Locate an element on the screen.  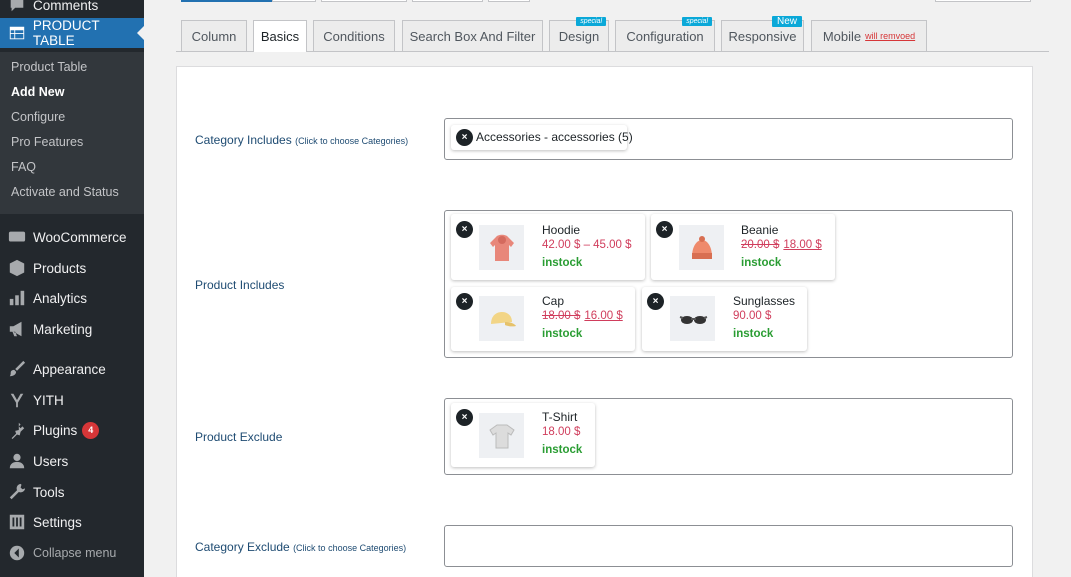
tab-responsive: Responsive New is located at coordinates (762, 33).